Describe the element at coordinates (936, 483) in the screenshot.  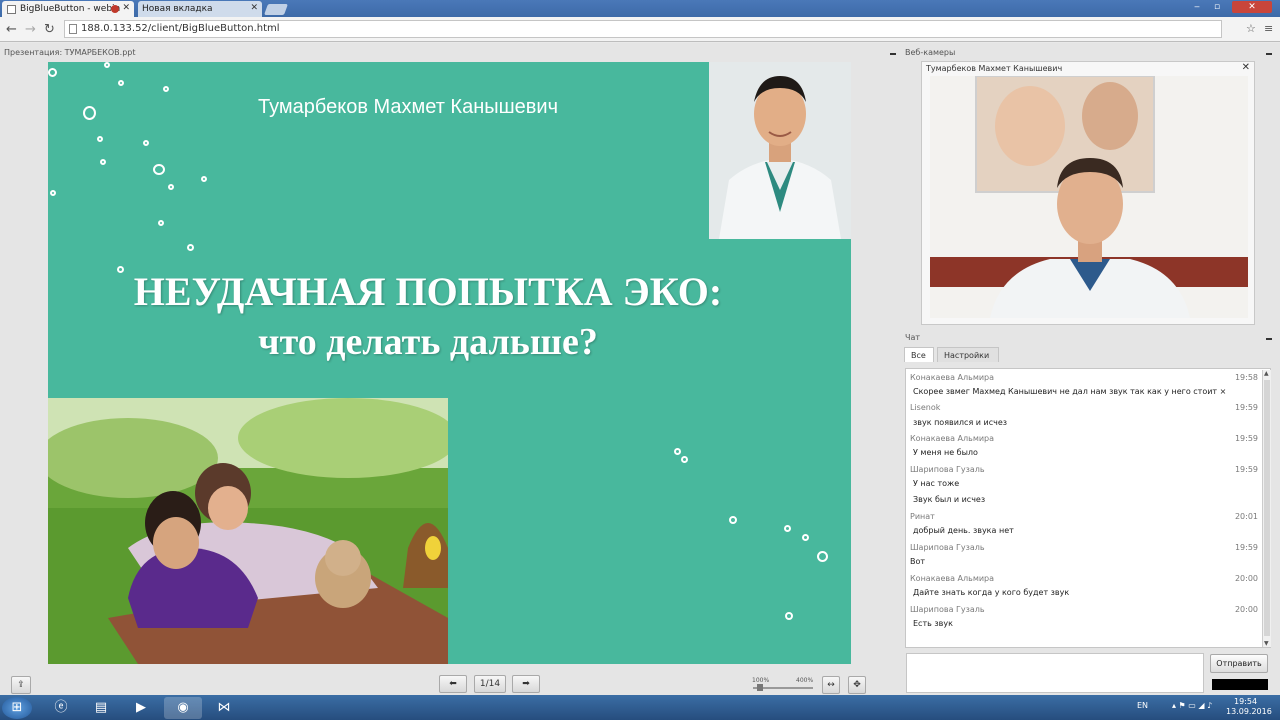
I see `chat-text: У нас тоже` at that location.